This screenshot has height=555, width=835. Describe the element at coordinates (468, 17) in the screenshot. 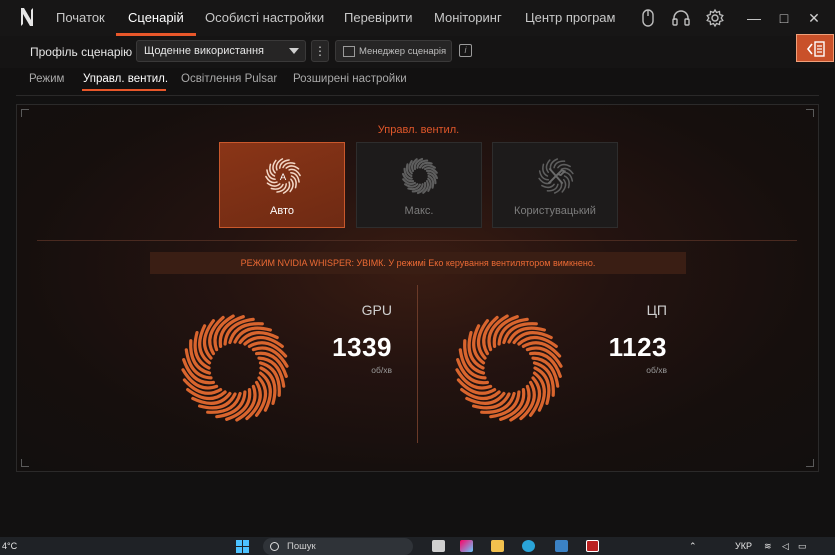

I see `nav-tab-monitoring: Моніторинг` at that location.